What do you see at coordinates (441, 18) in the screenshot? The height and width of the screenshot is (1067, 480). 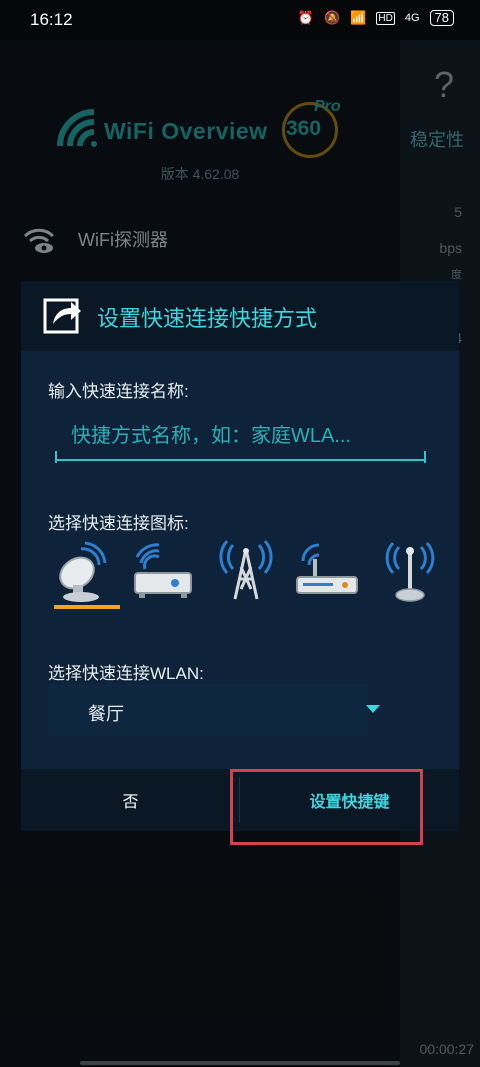 I see `battery-icon: 78` at bounding box center [441, 18].